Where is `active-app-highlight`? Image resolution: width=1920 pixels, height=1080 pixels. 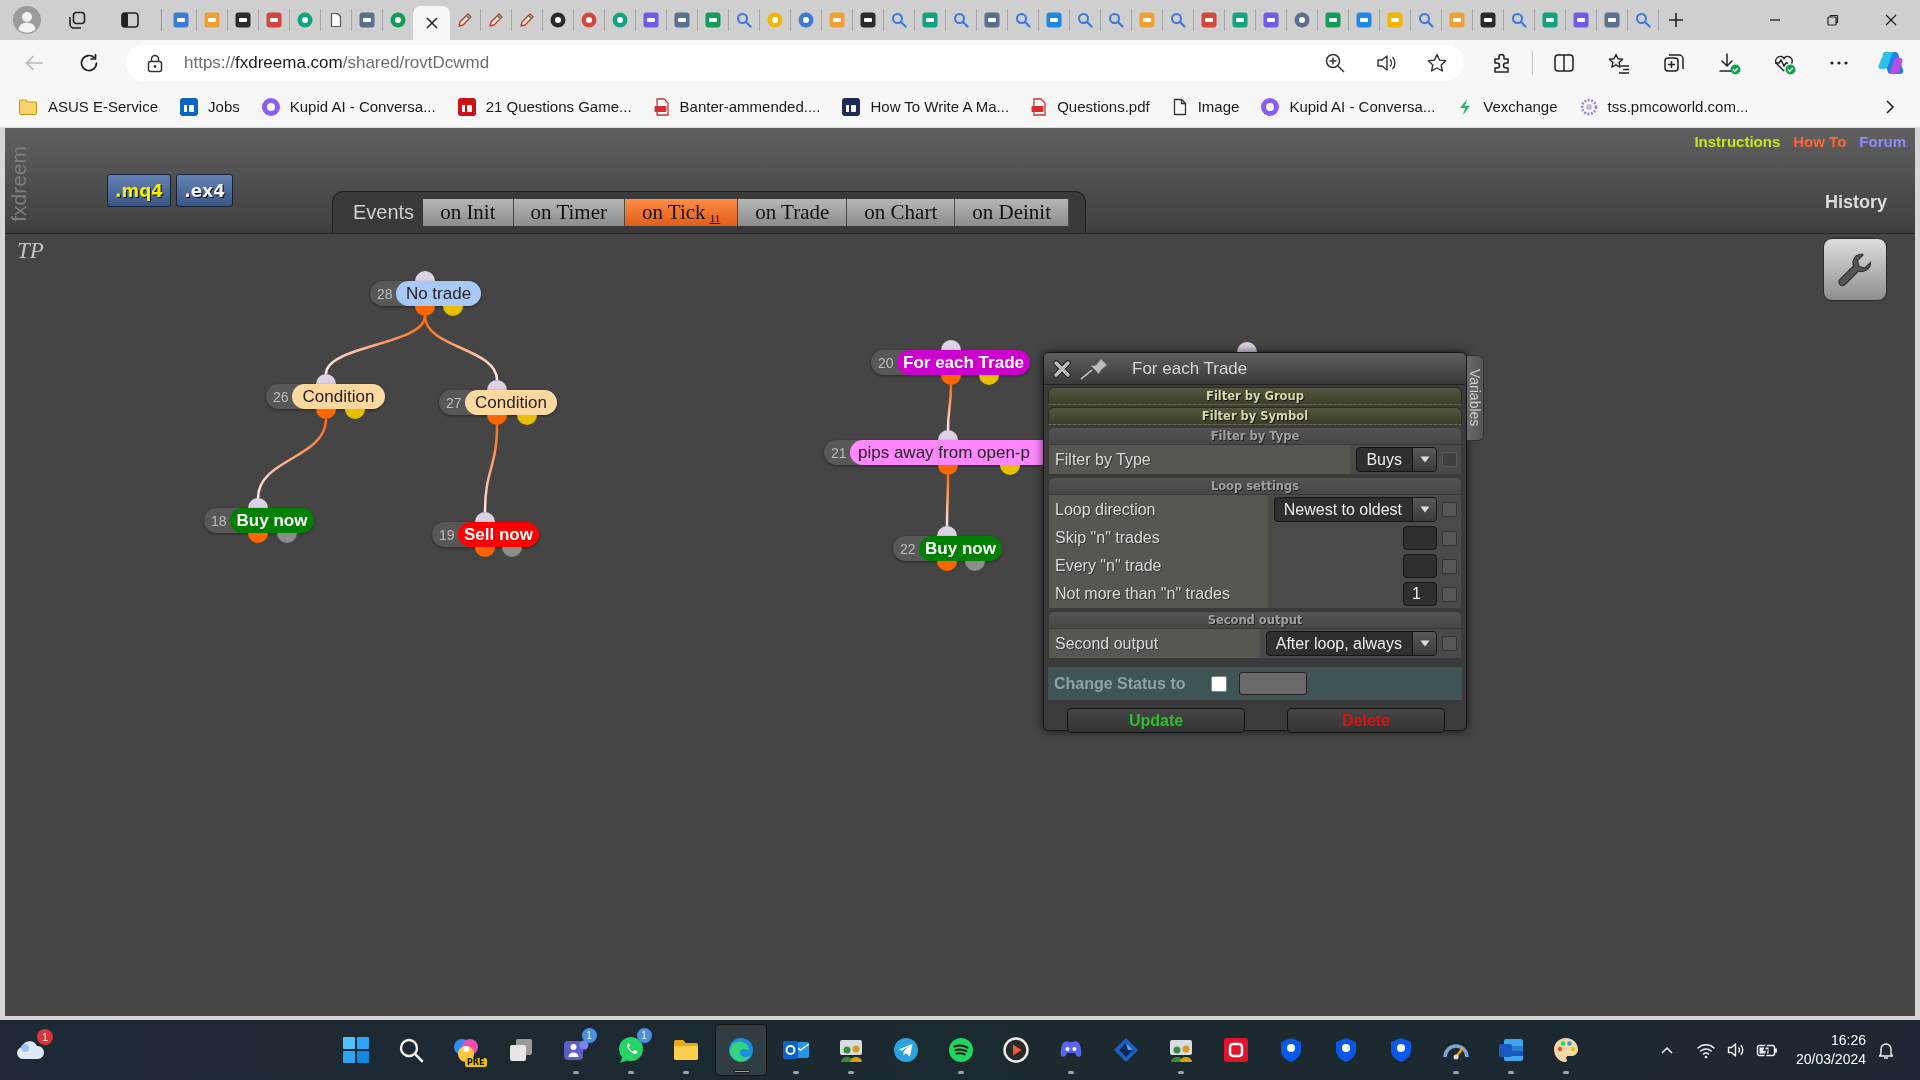
active-app-highlight is located at coordinates (740, 1050).